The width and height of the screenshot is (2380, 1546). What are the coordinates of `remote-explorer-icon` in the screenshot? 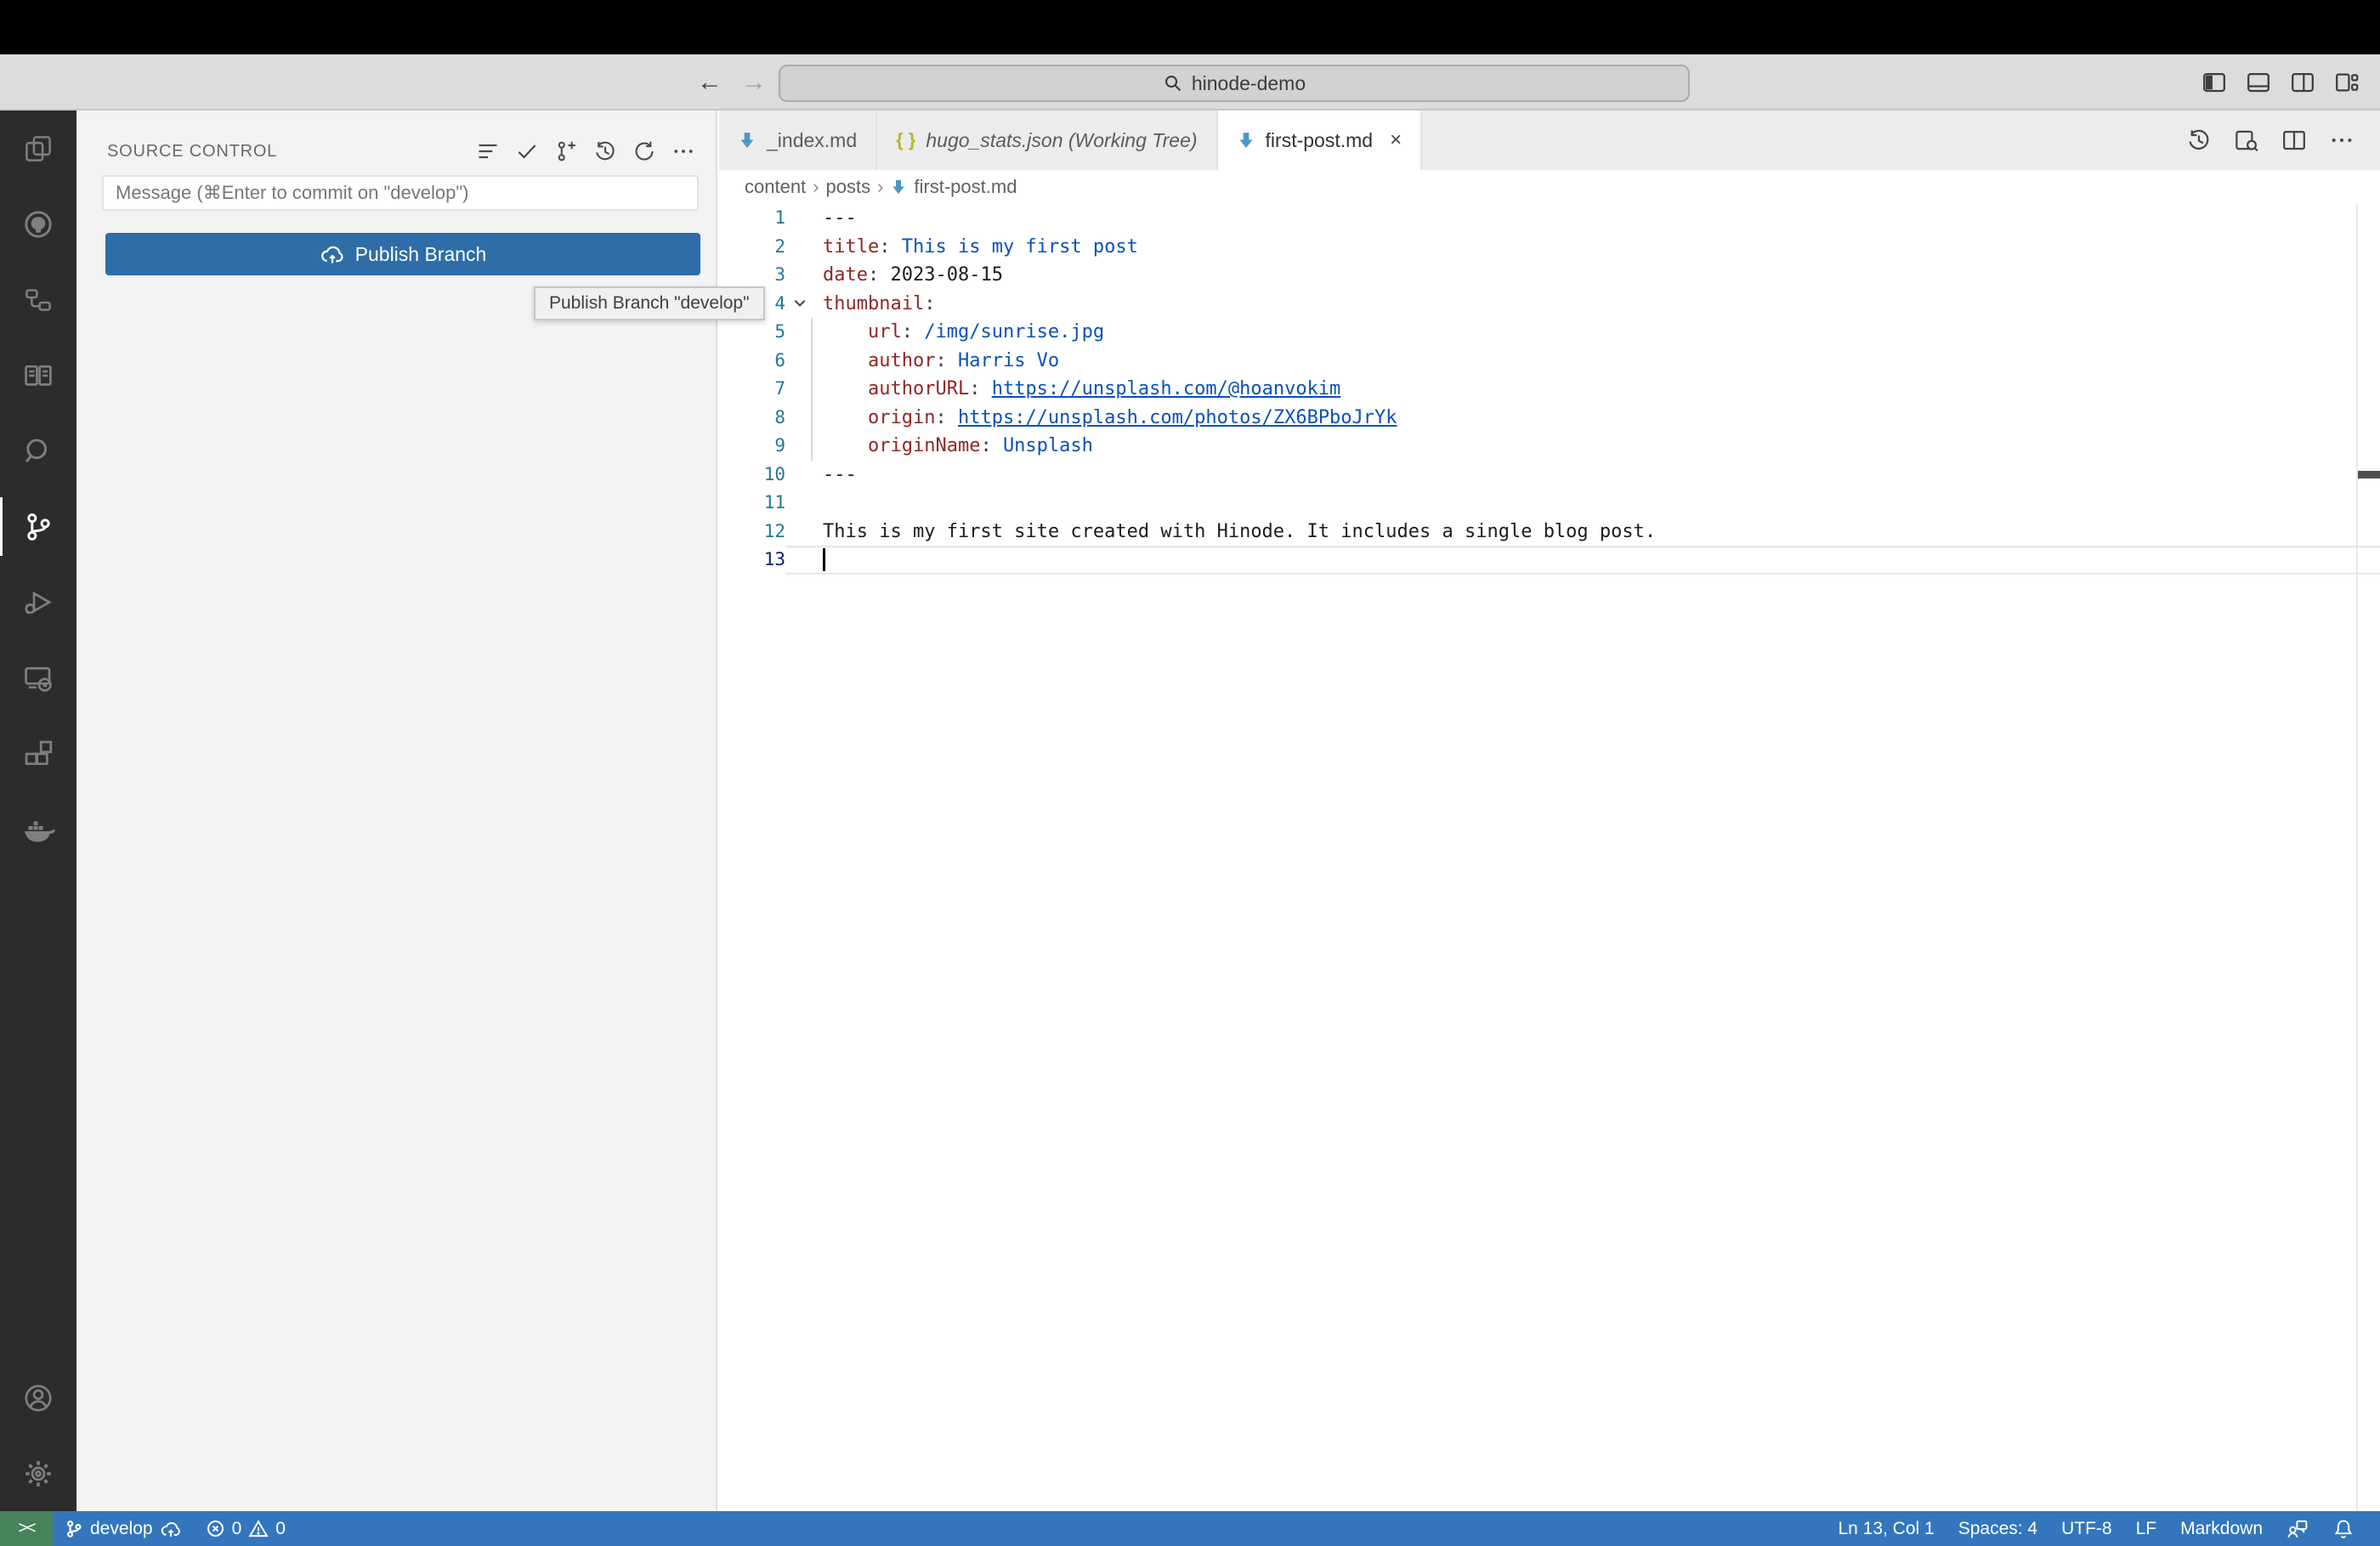 It's located at (38, 678).